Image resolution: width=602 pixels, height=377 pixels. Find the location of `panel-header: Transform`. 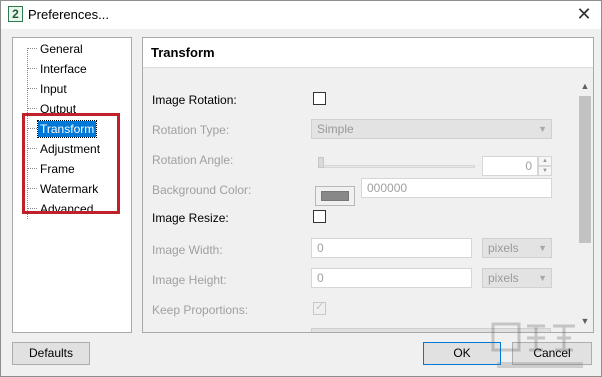

panel-header: Transform is located at coordinates (368, 53).